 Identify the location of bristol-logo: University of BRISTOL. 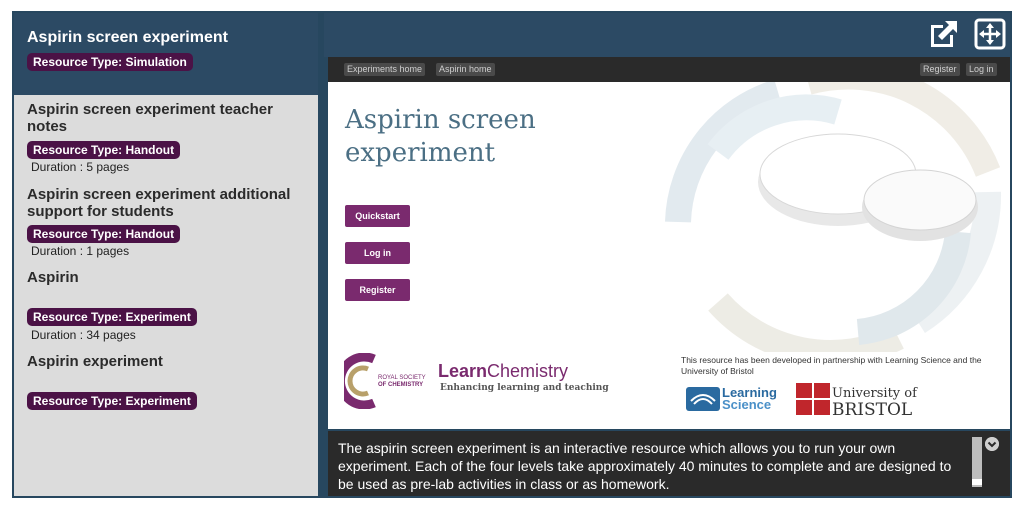
(874, 403).